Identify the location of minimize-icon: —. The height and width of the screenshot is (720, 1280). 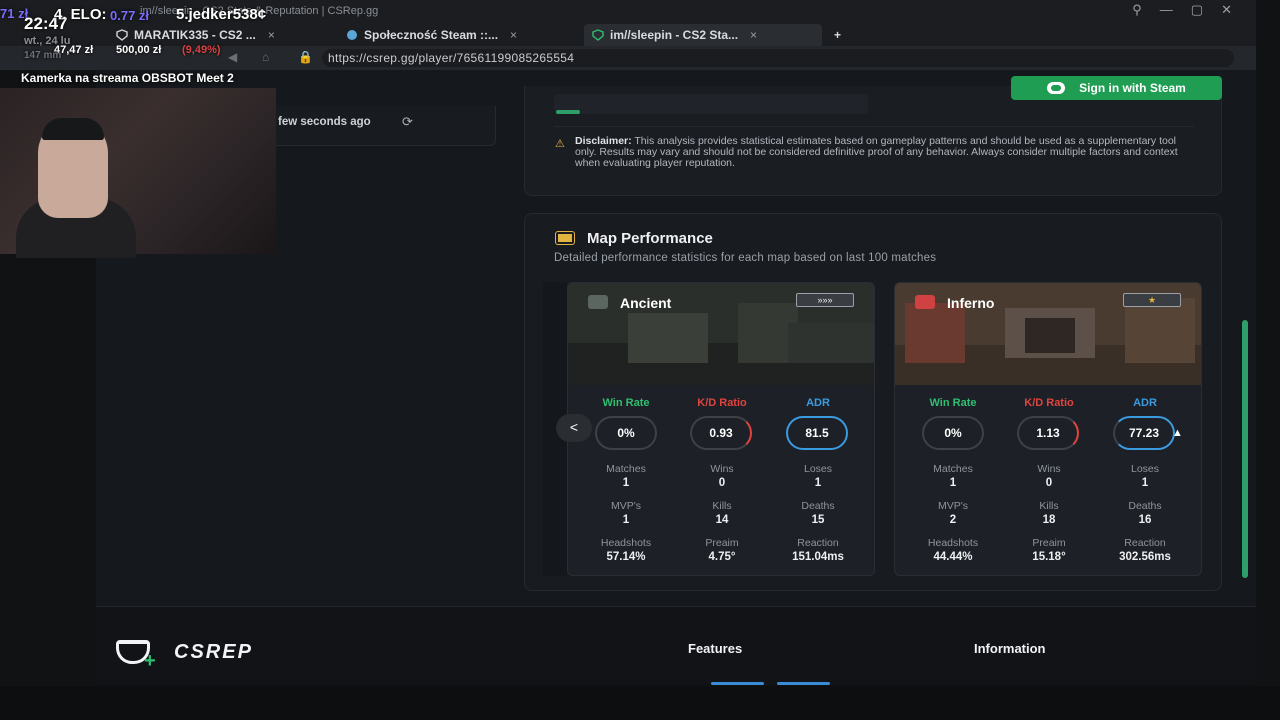
(1166, 10).